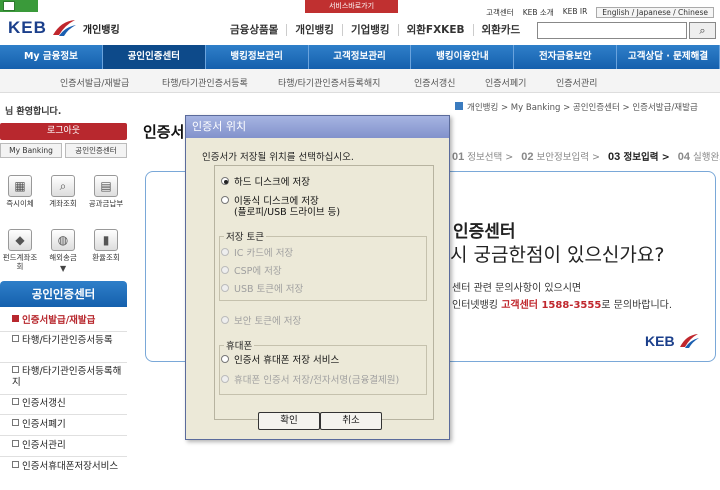 Image resolution: width=720 pixels, height=490 pixels. Describe the element at coordinates (96, 150) in the screenshot. I see `cert-center-button: 공인인증센터` at that location.